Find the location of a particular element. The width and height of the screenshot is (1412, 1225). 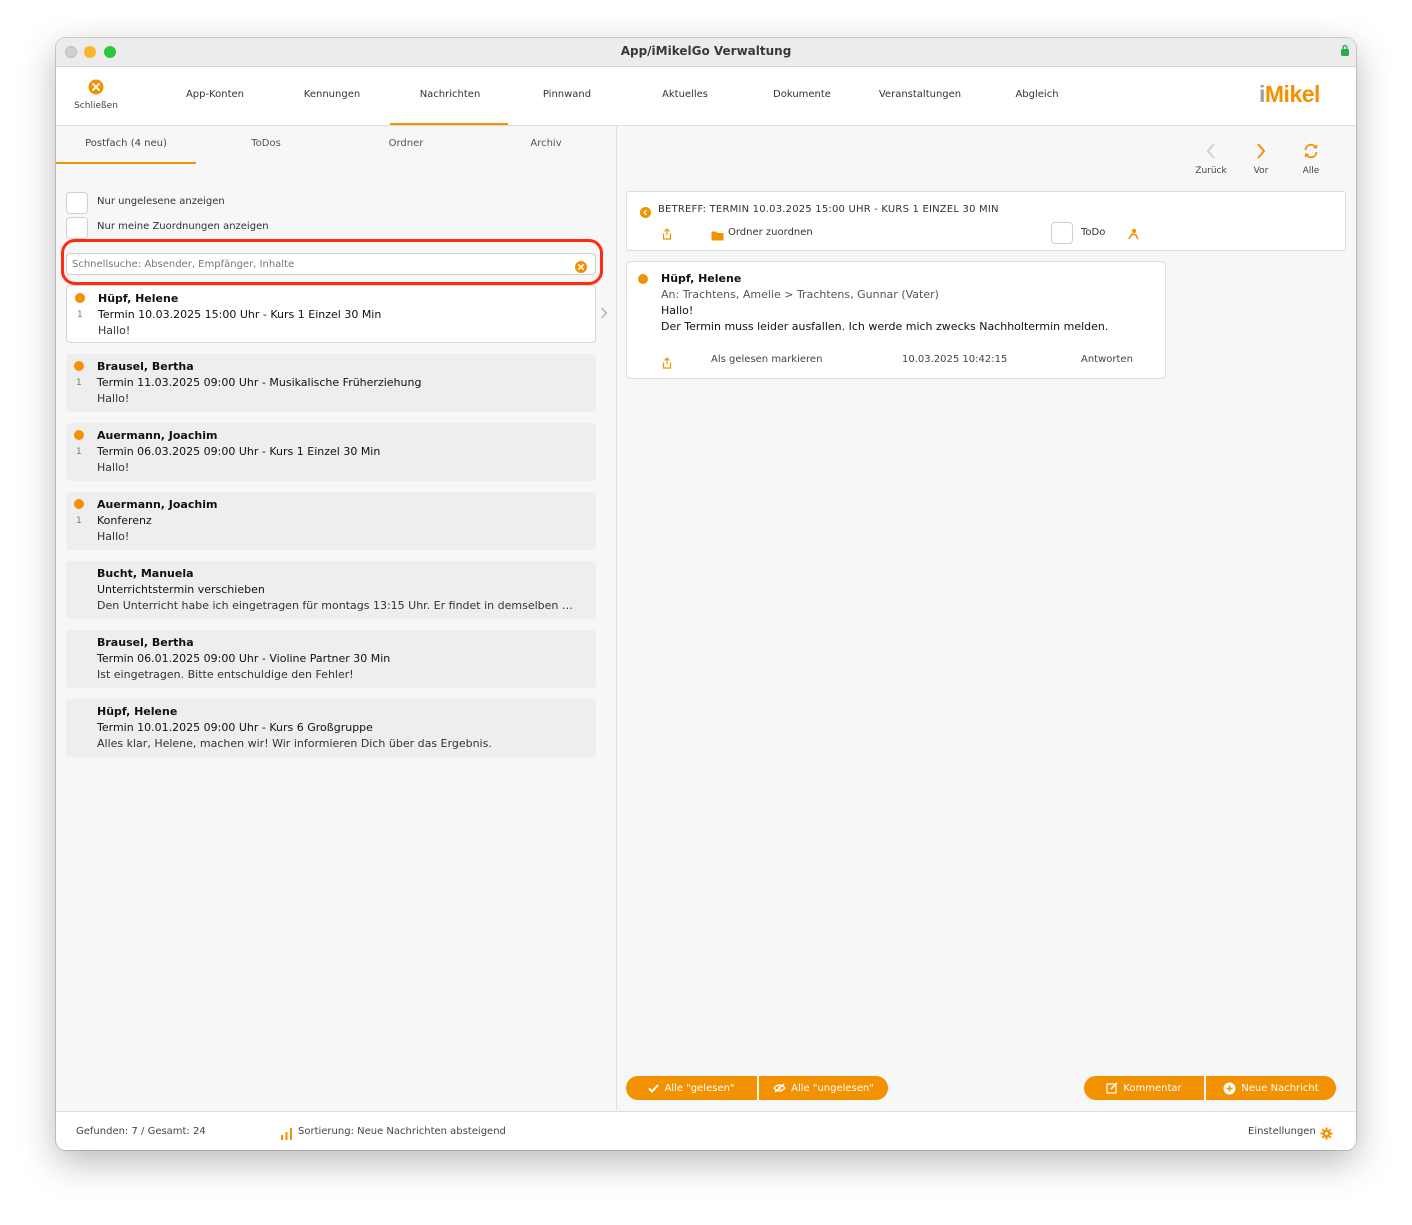

nav-veranstaltungen: Veranstaltungen is located at coordinates (920, 94).